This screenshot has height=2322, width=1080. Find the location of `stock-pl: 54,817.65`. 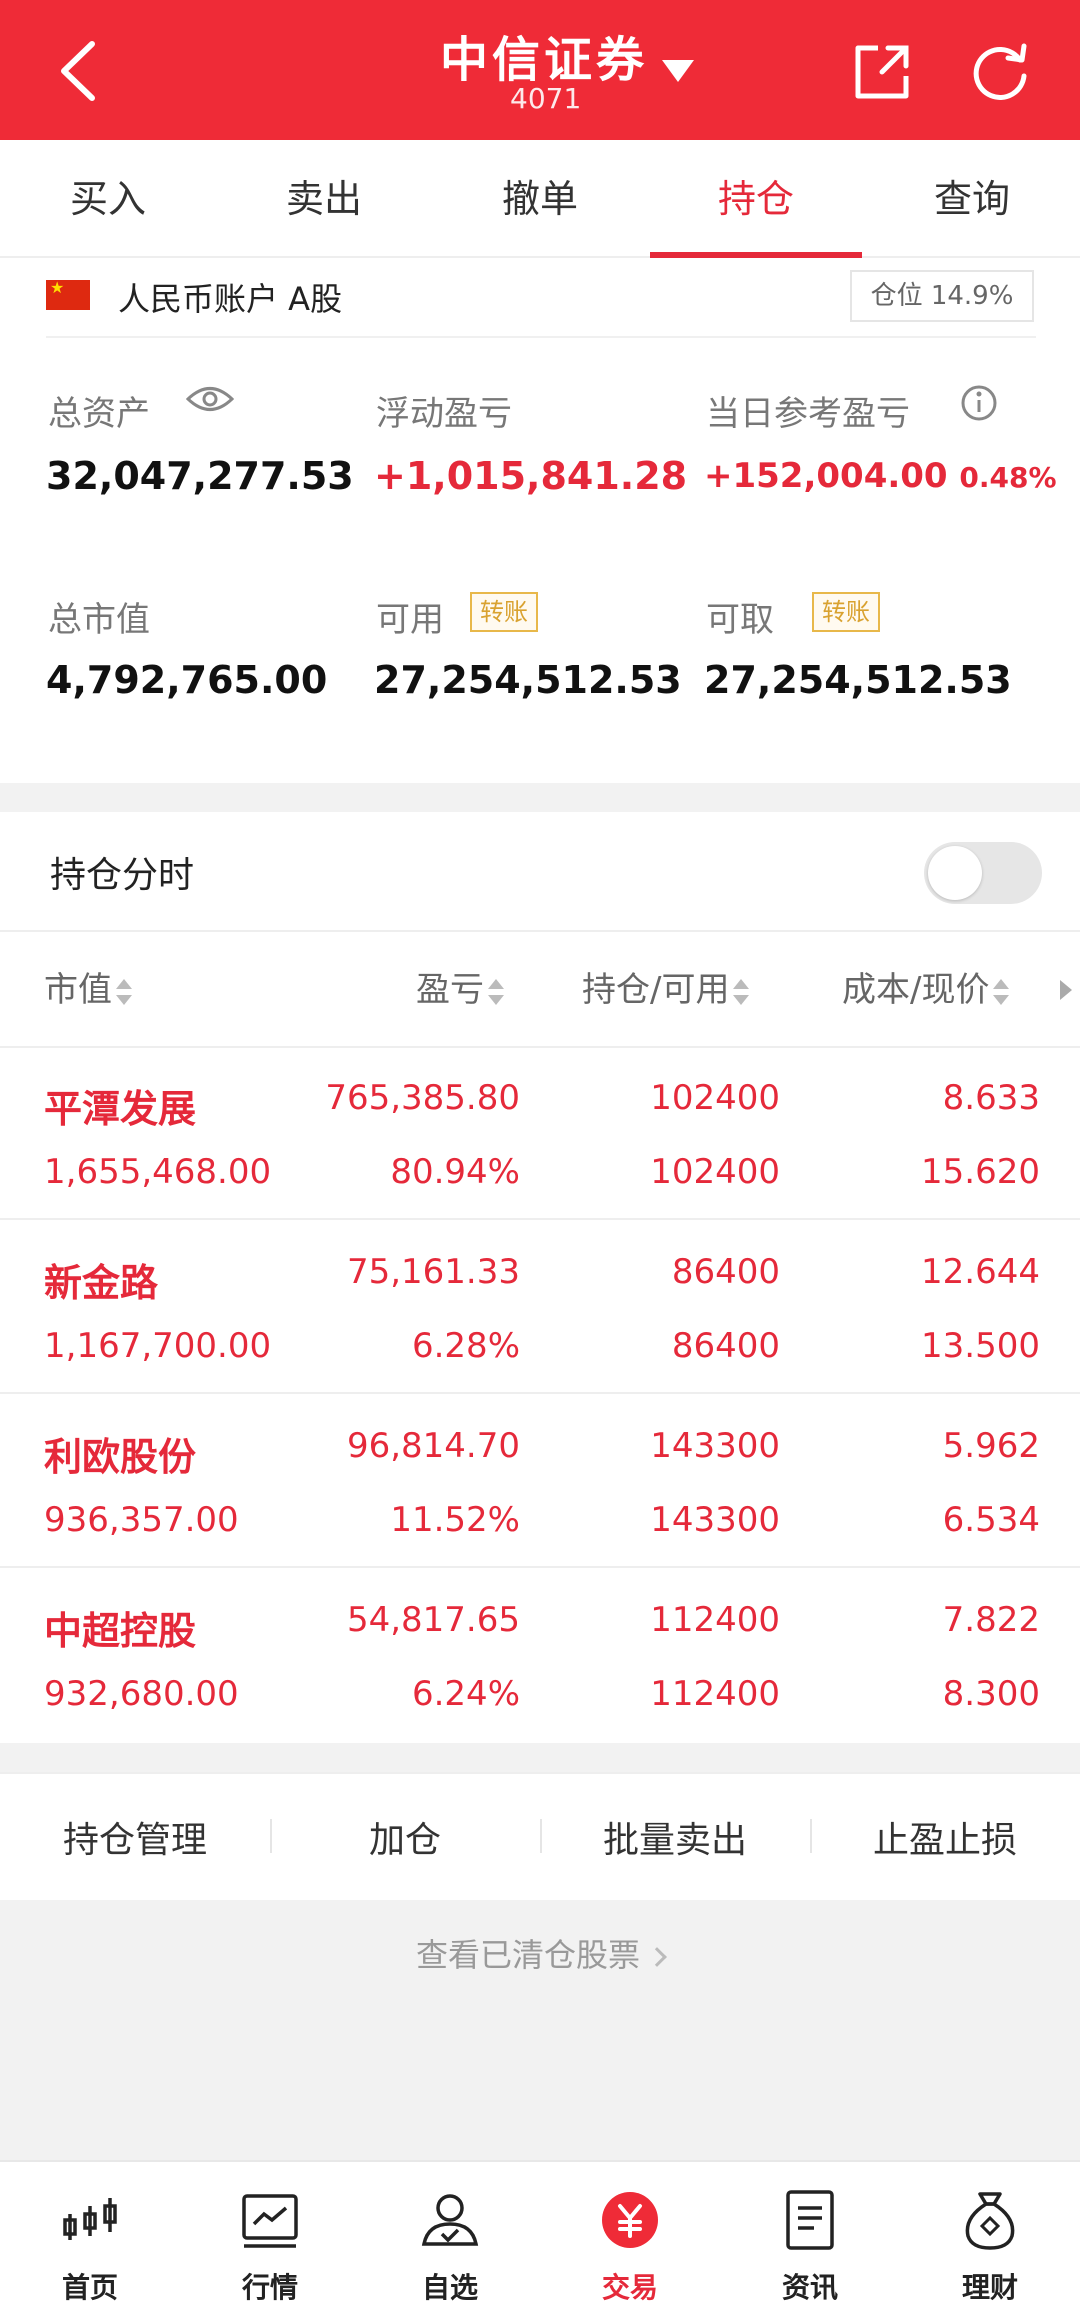

stock-pl: 54,817.65 is located at coordinates (433, 1620).